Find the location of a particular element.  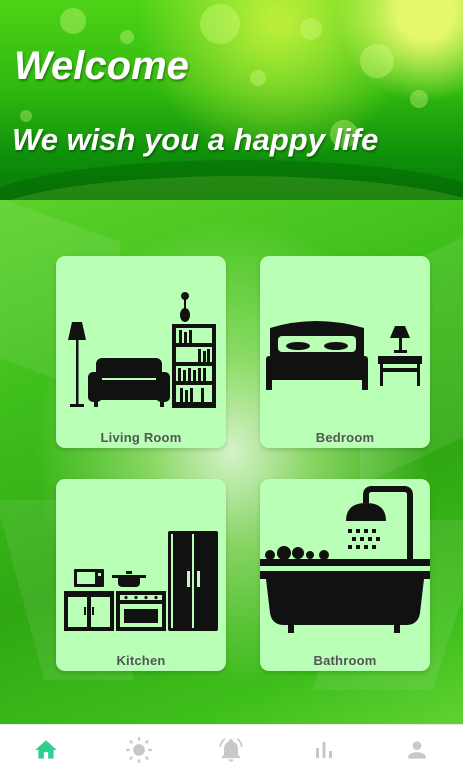

room-label-living-room: Living Room is located at coordinates (141, 437).